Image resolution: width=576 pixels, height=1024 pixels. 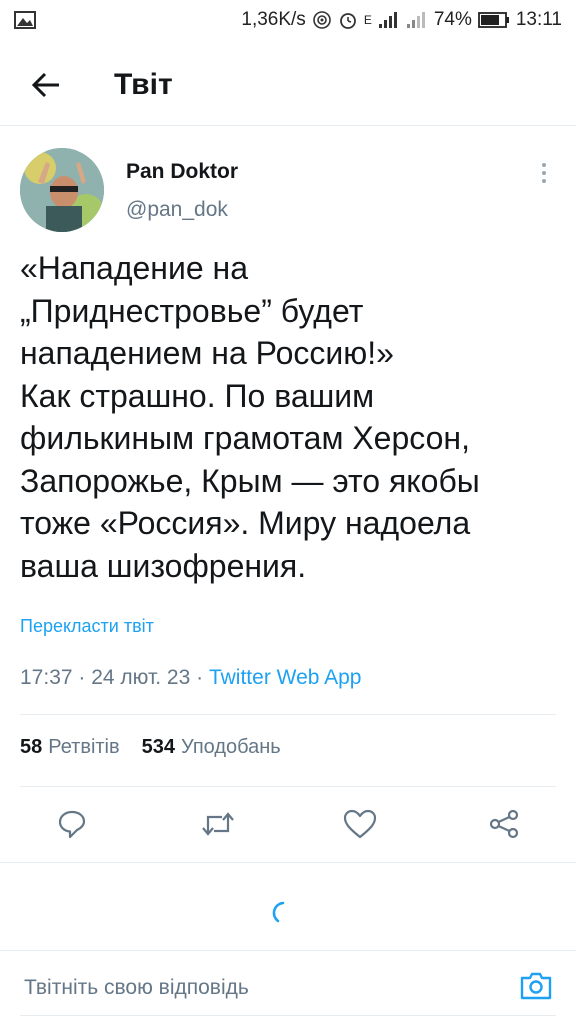 I want to click on page-title: Твіт, so click(x=143, y=84).